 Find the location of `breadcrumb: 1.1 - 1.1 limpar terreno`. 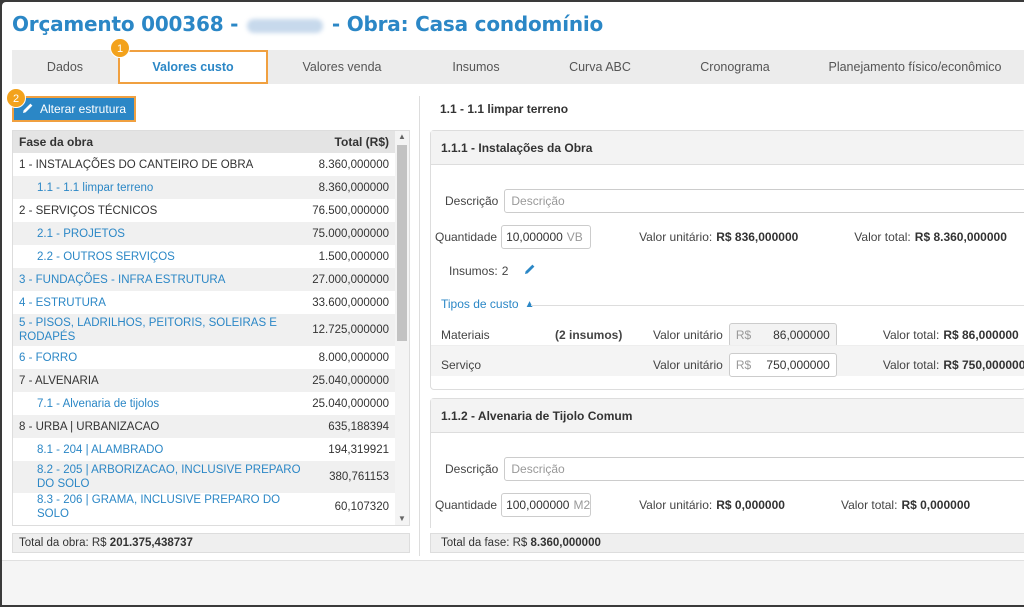

breadcrumb: 1.1 - 1.1 limpar terreno is located at coordinates (504, 109).